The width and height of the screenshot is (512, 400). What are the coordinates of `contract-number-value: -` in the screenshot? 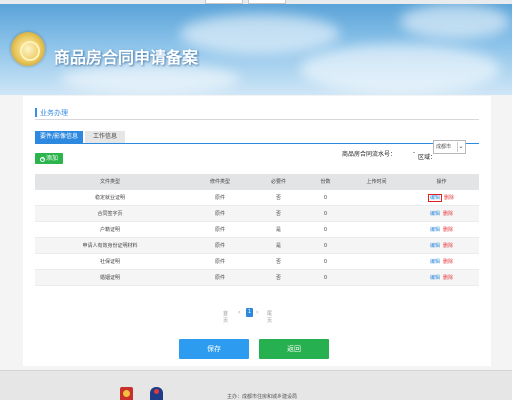 It's located at (414, 152).